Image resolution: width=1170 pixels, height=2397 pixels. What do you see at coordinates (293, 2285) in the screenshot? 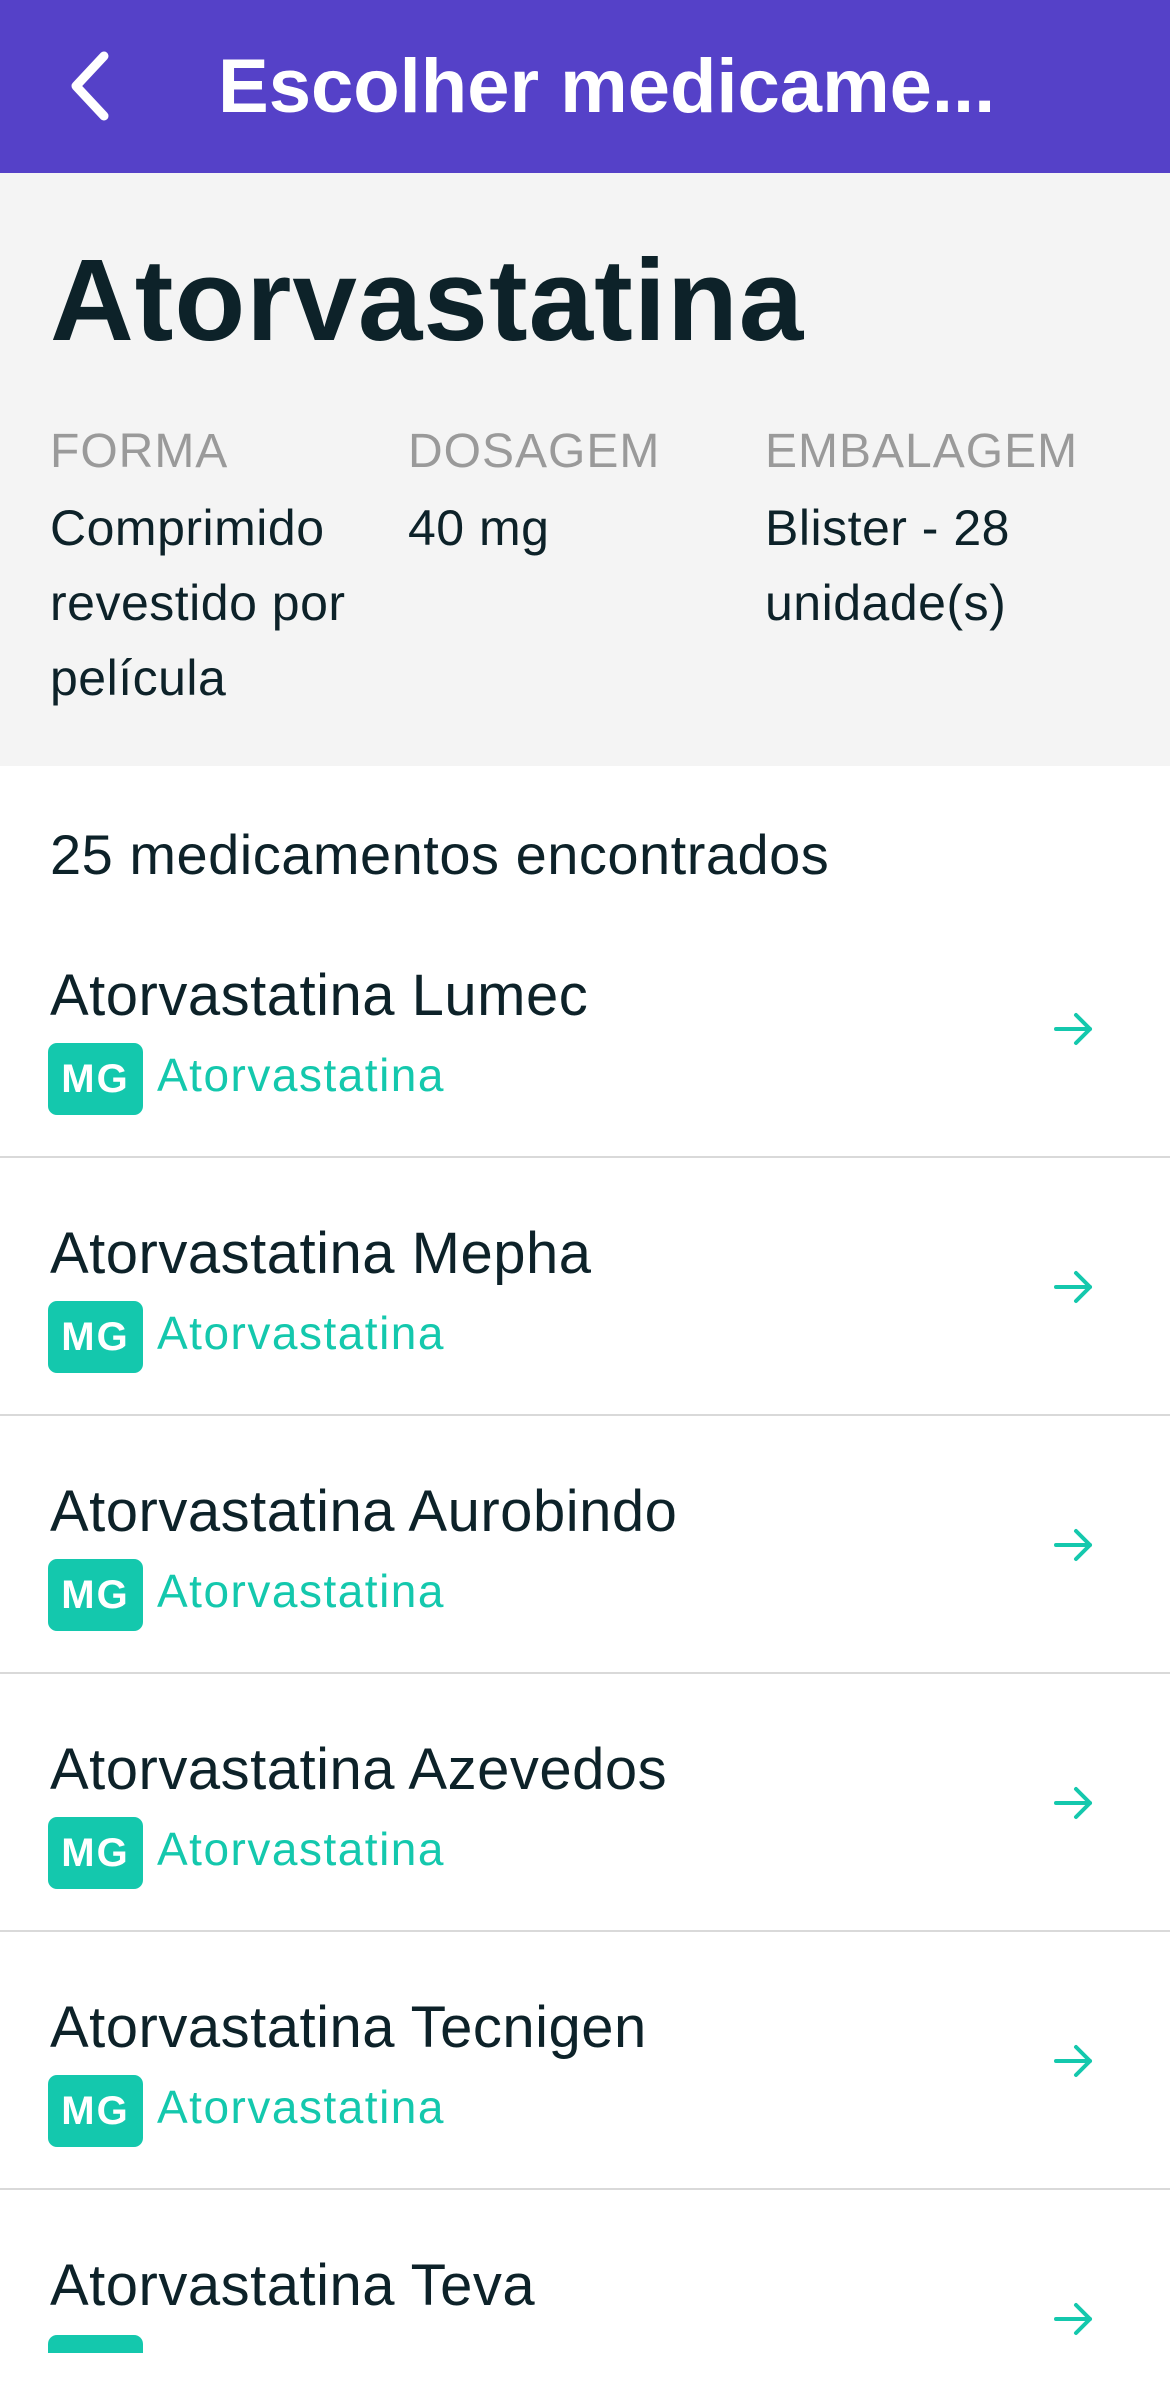
I see `medication-name: Atorvastatina Teva` at bounding box center [293, 2285].